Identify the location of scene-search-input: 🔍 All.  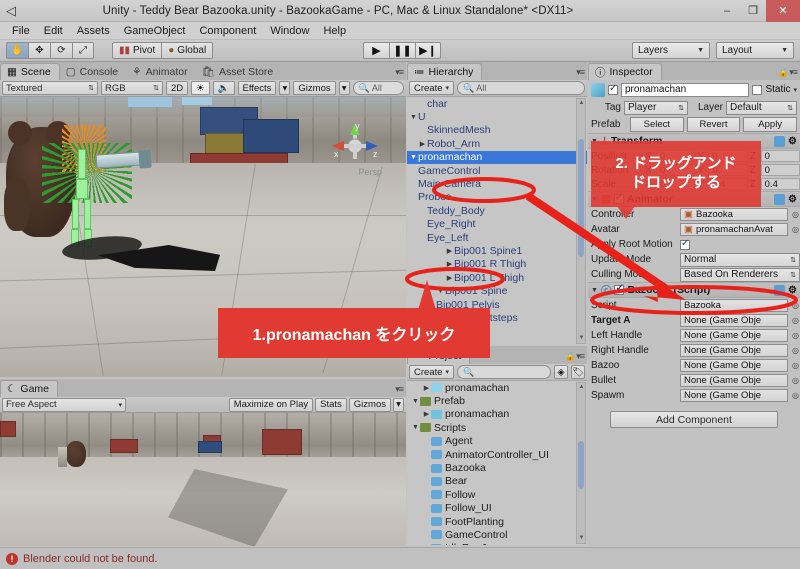
(378, 88).